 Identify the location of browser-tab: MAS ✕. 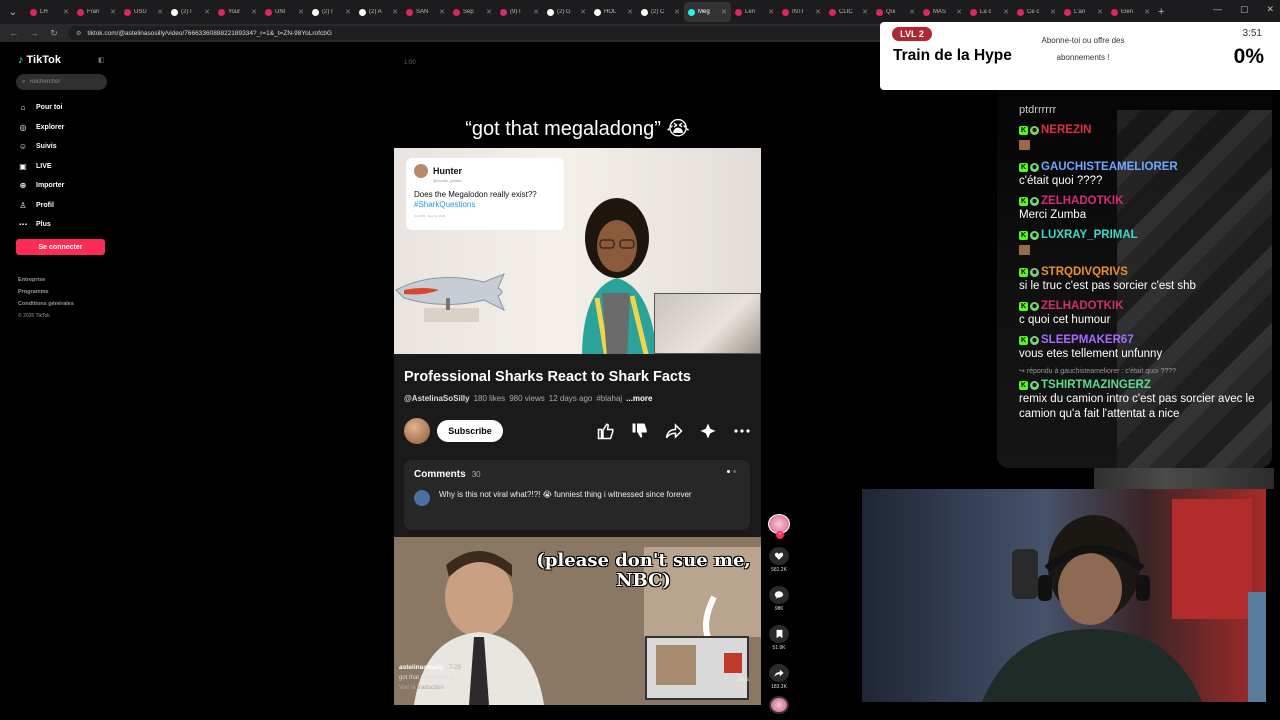
(942, 12).